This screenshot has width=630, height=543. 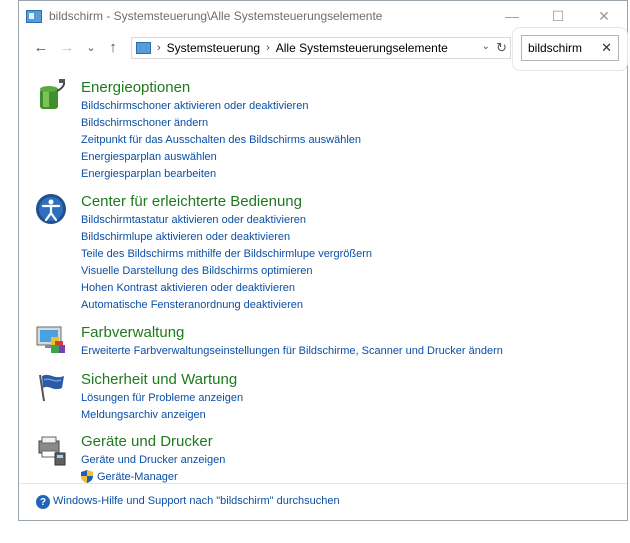 I want to click on window-controls: — ☐ ✕, so click(x=558, y=16).